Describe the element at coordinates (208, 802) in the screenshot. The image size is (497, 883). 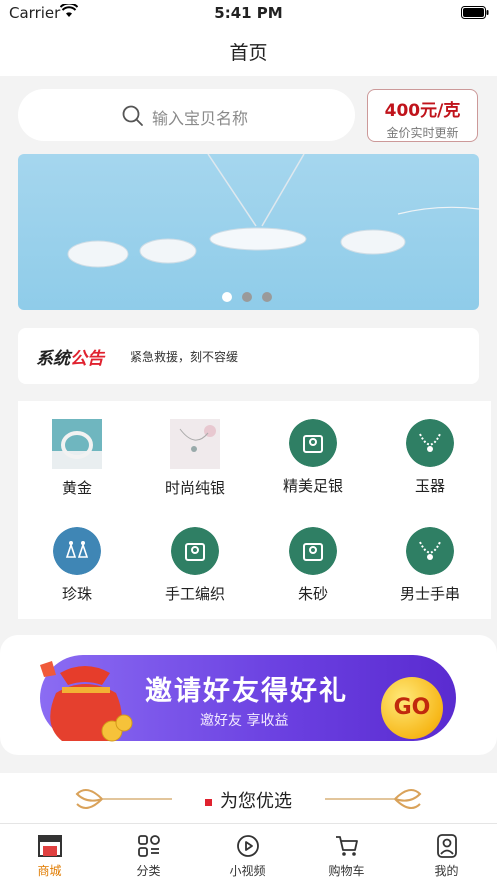
I see `recommend-marker` at that location.